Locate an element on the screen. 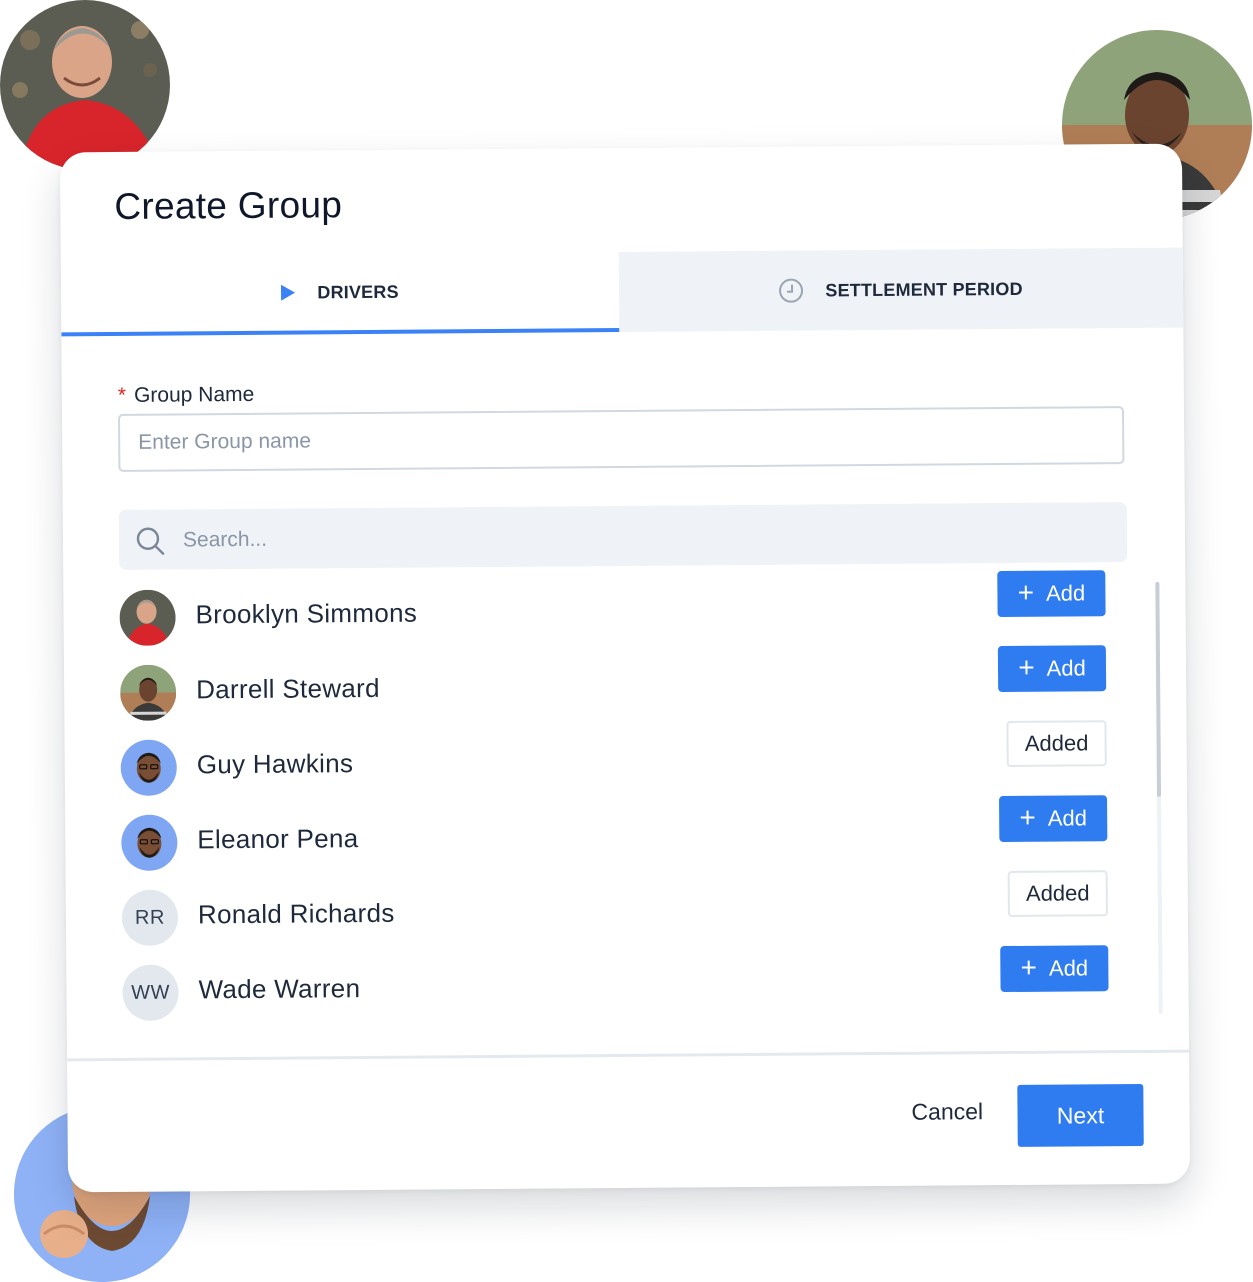 The image size is (1253, 1282). driver-name: Ronald Richards is located at coordinates (296, 913).